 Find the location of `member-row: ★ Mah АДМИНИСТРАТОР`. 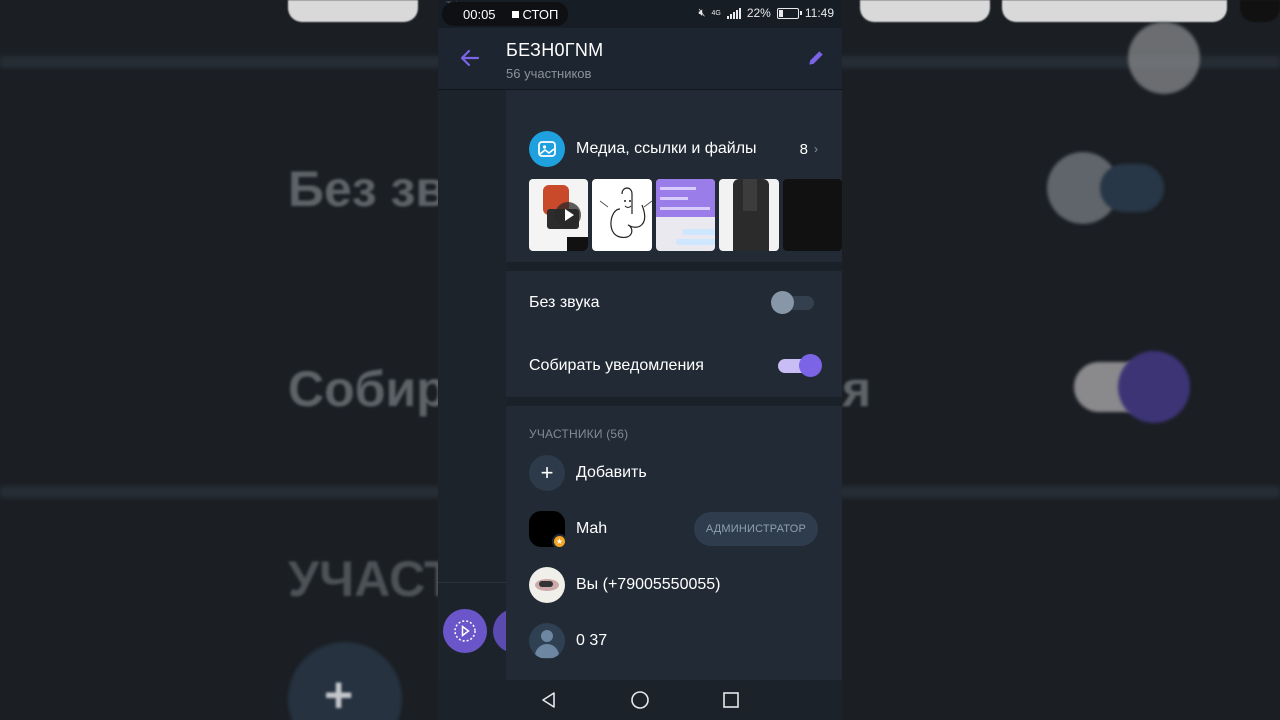

member-row: ★ Mah АДМИНИСТРАТОР is located at coordinates (674, 529).